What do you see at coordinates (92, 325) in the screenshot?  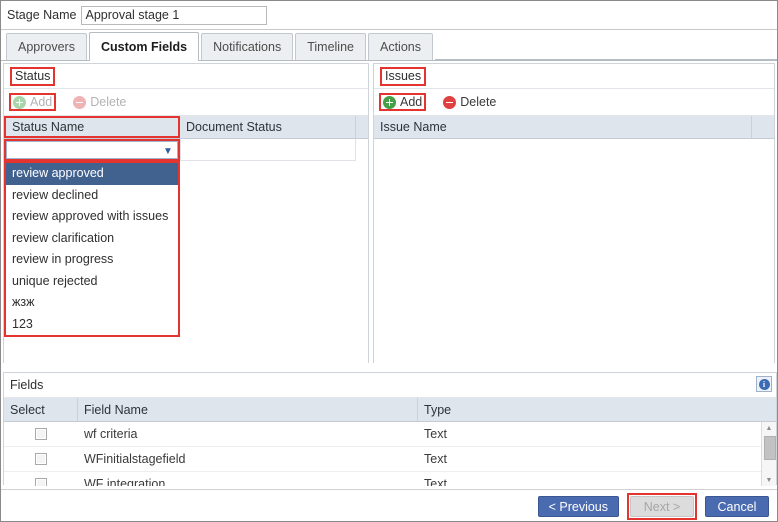 I see `dropdown-option: 123` at bounding box center [92, 325].